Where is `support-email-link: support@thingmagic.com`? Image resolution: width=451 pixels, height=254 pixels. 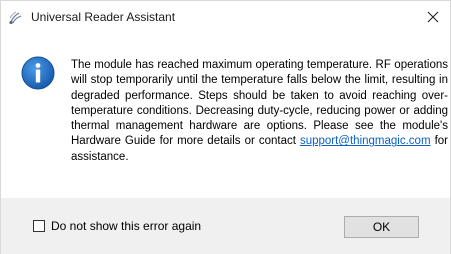 support-email-link: support@thingmagic.com is located at coordinates (365, 141).